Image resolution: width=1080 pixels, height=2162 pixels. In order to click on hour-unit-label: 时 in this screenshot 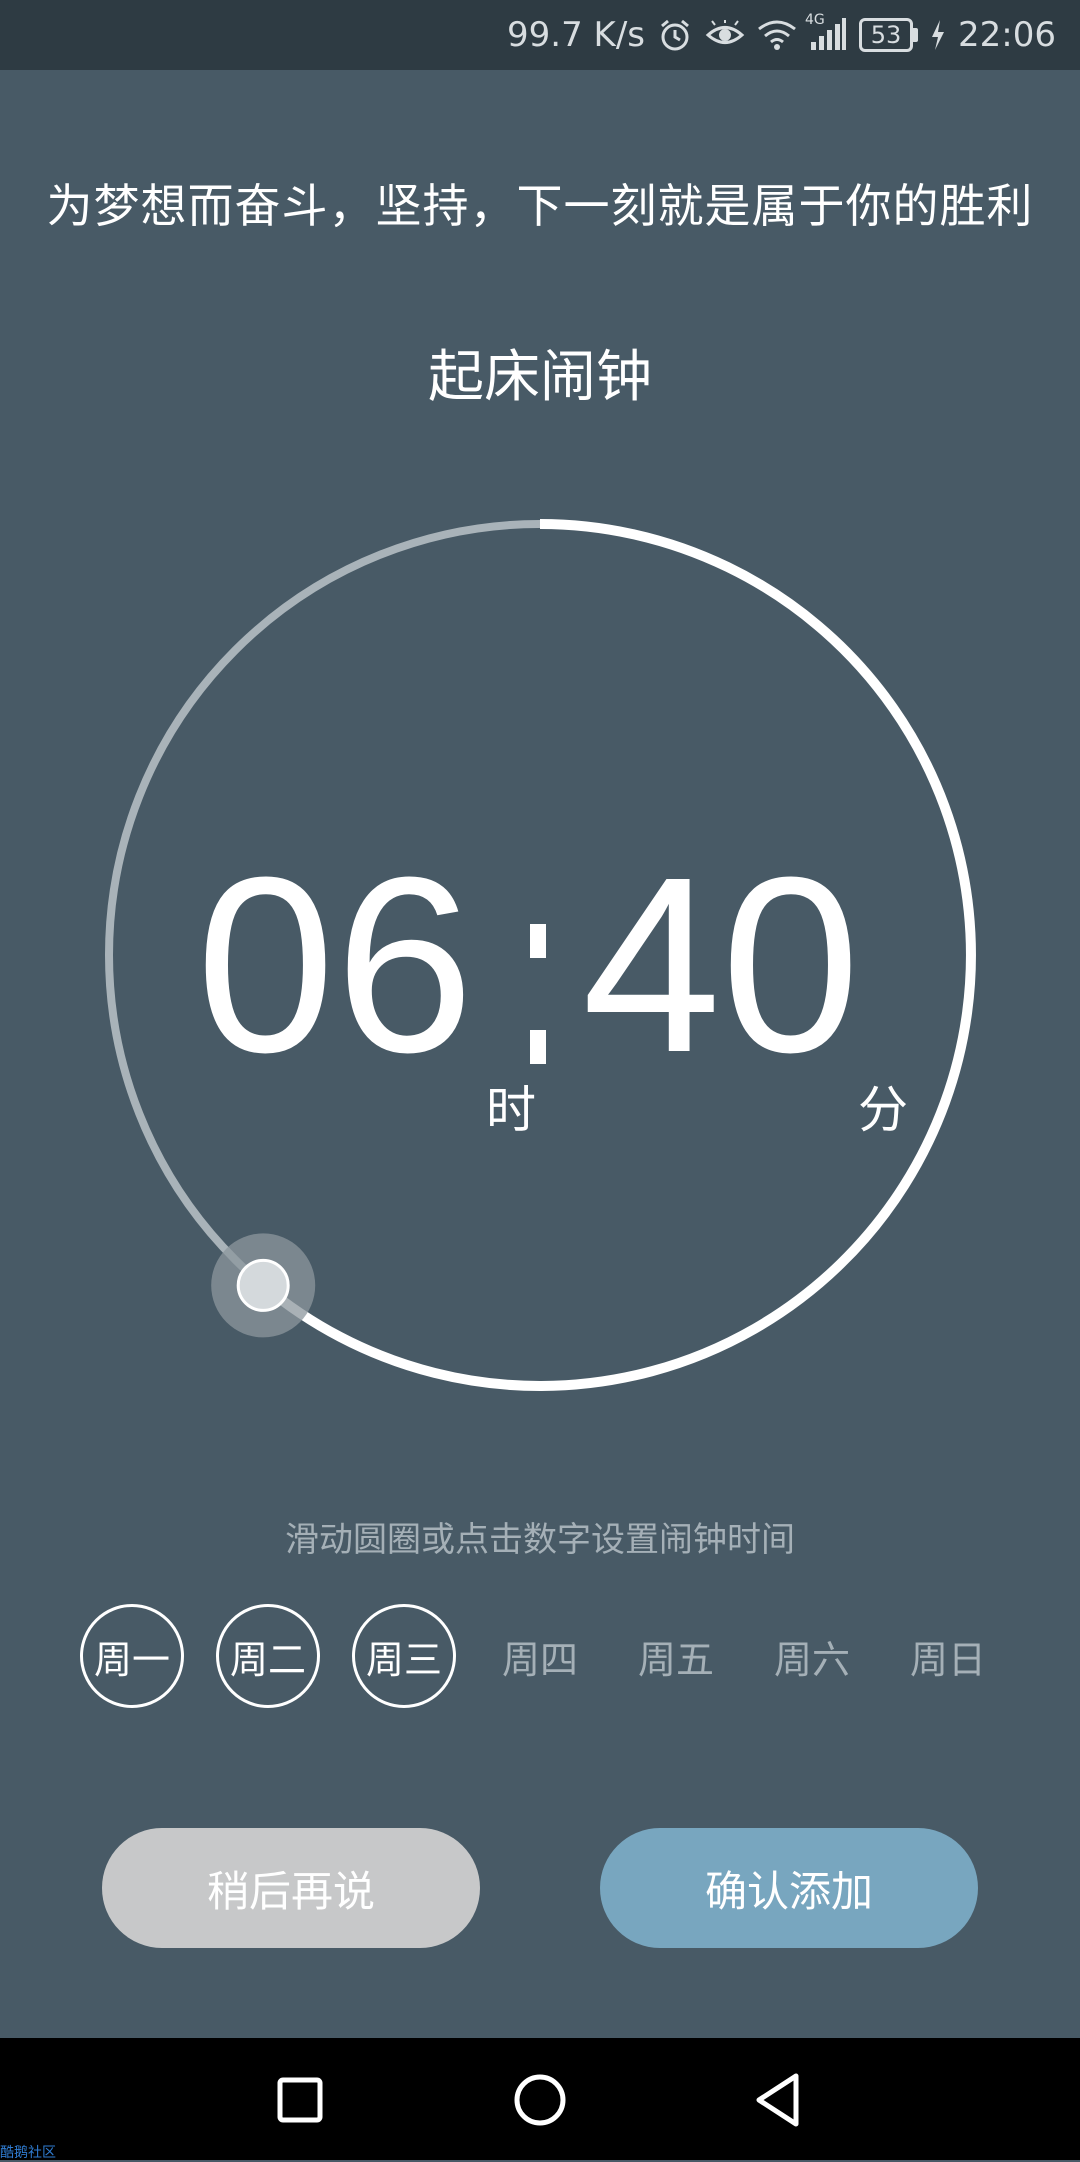, I will do `click(511, 1110)`.